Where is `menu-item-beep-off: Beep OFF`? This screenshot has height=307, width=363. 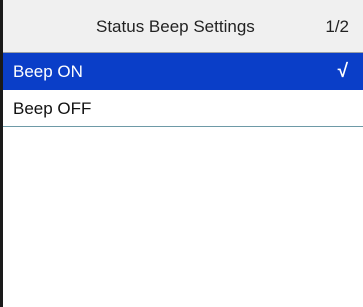
menu-item-beep-off: Beep OFF is located at coordinates (183, 108).